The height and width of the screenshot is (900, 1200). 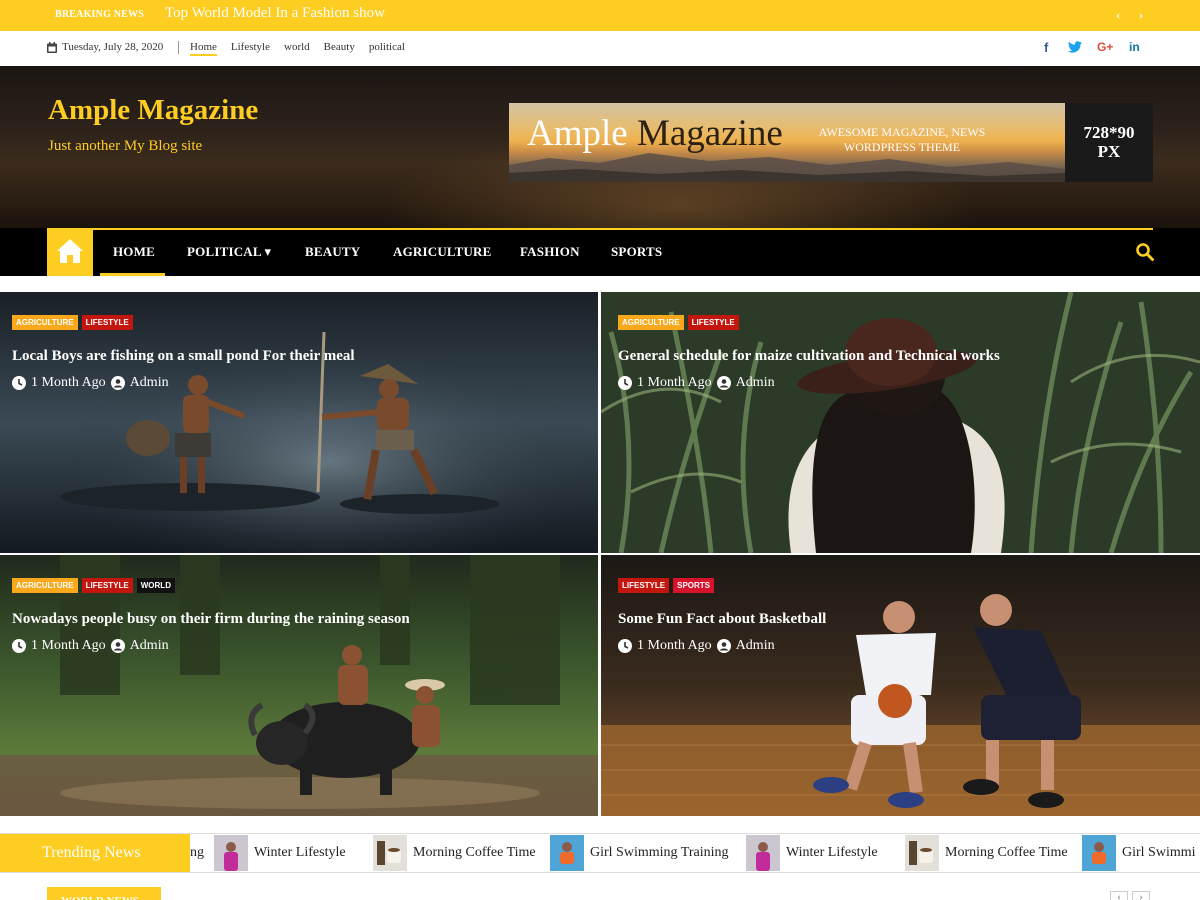 What do you see at coordinates (113, 47) in the screenshot?
I see `current-date: Tuesday, July 28, 2020` at bounding box center [113, 47].